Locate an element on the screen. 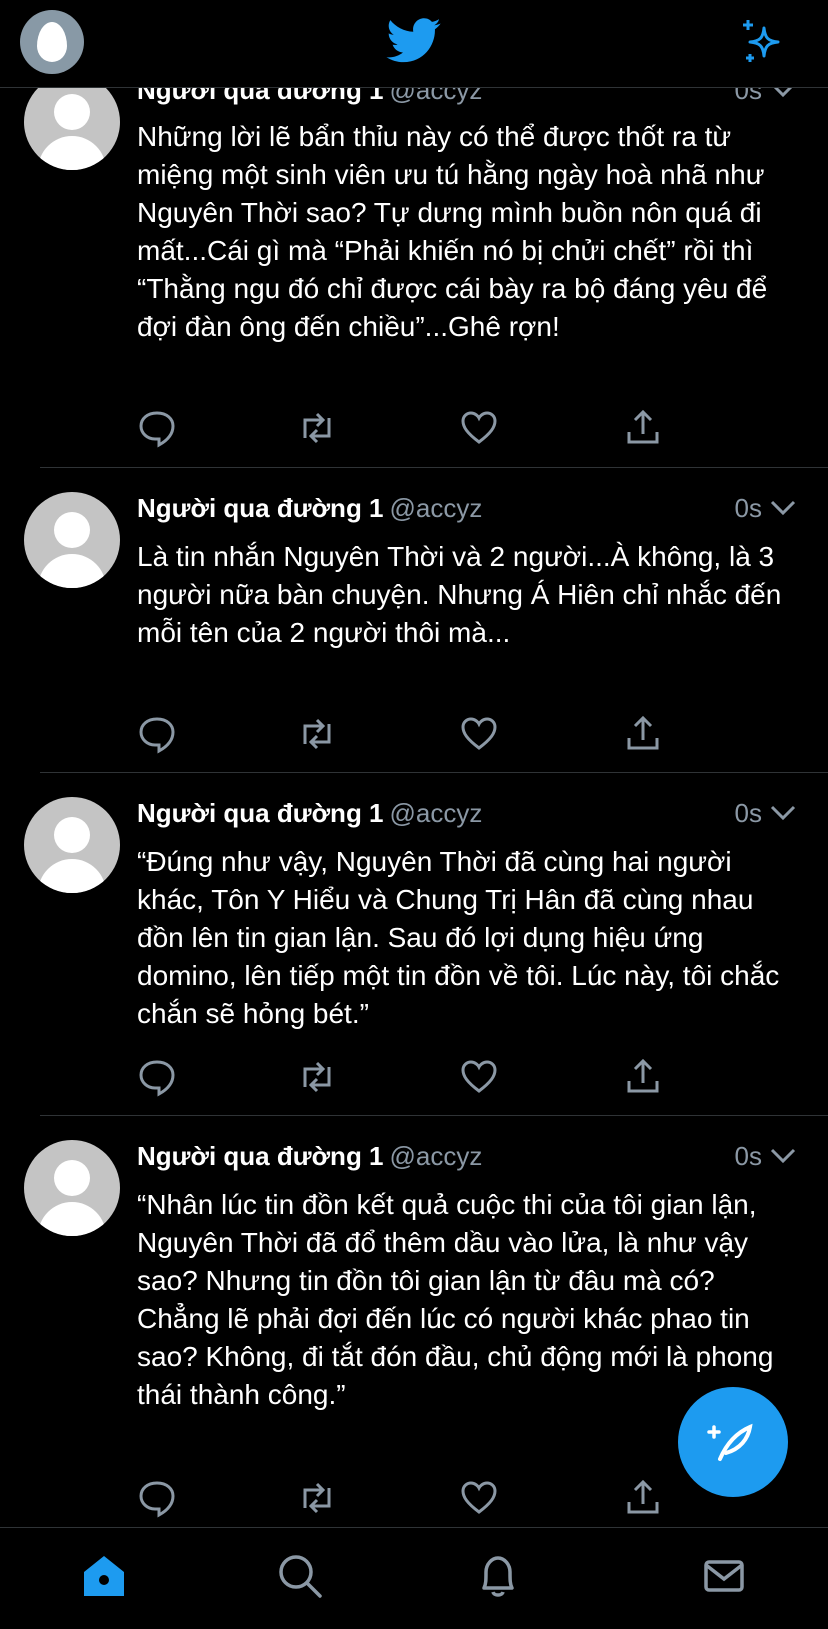 The image size is (828, 1629). search-icon is located at coordinates (300, 1576).